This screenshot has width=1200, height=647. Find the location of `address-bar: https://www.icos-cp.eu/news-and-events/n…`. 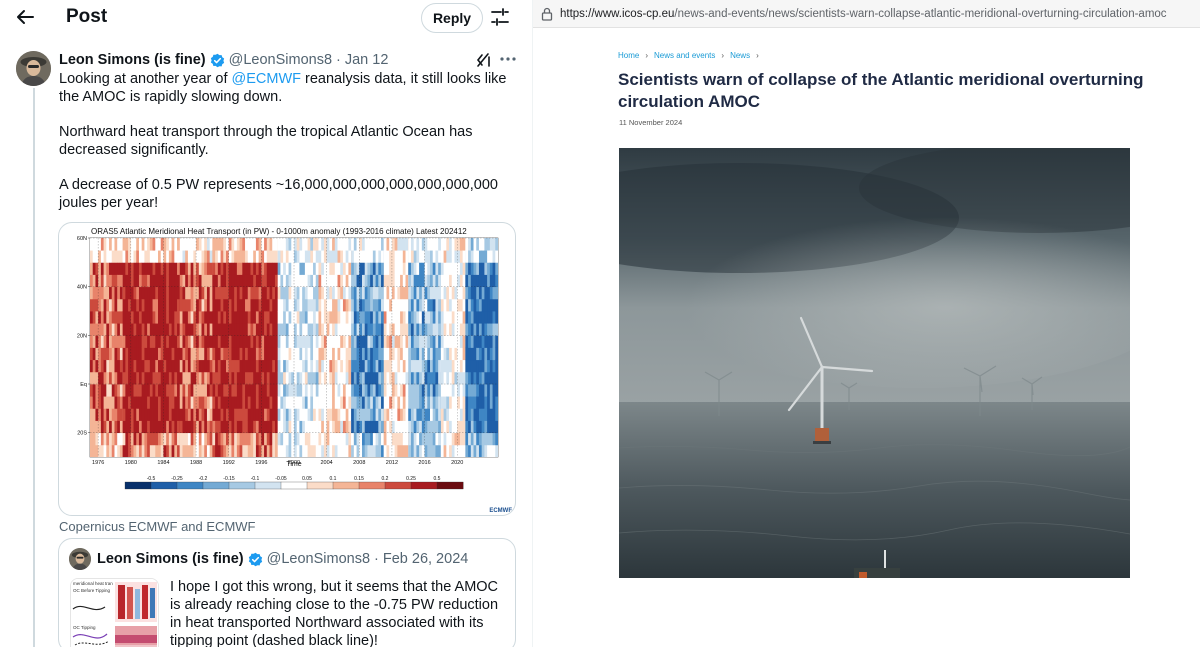

address-bar: https://www.icos-cp.eu/news-and-events/n… is located at coordinates (866, 14).